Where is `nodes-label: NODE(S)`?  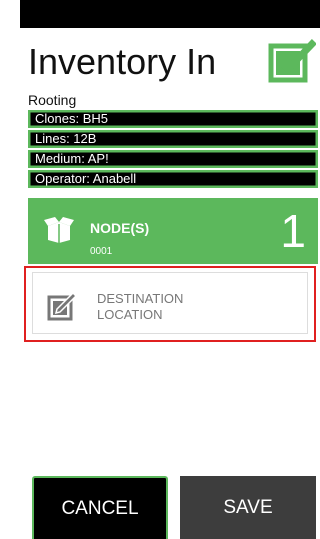
nodes-label: NODE(S) is located at coordinates (120, 228).